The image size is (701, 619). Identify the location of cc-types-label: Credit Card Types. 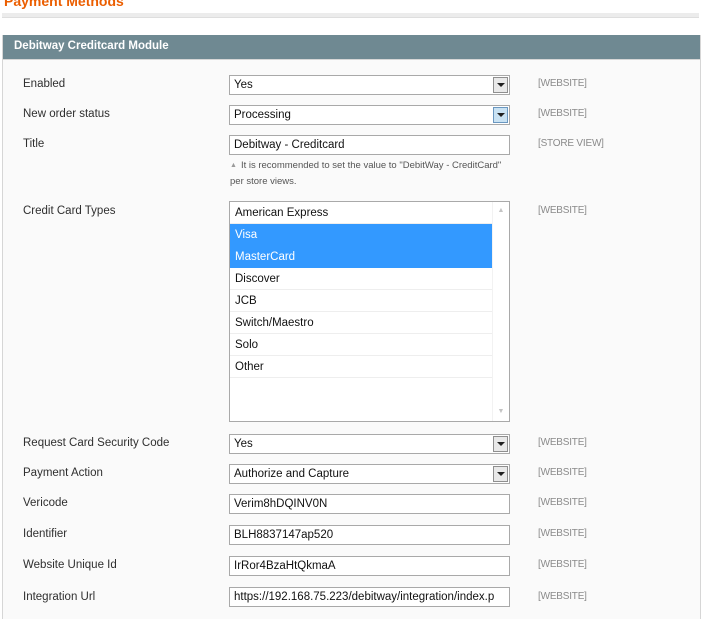
(69, 211).